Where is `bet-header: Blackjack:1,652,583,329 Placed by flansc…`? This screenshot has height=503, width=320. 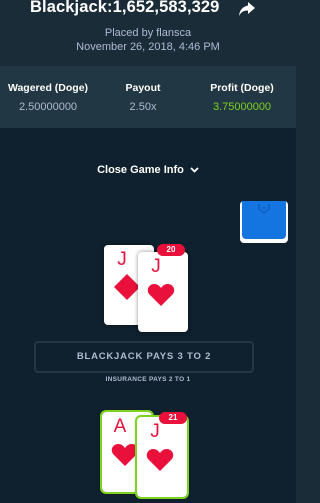
bet-header: Blackjack:1,652,583,329 Placed by flansc… is located at coordinates (148, 33).